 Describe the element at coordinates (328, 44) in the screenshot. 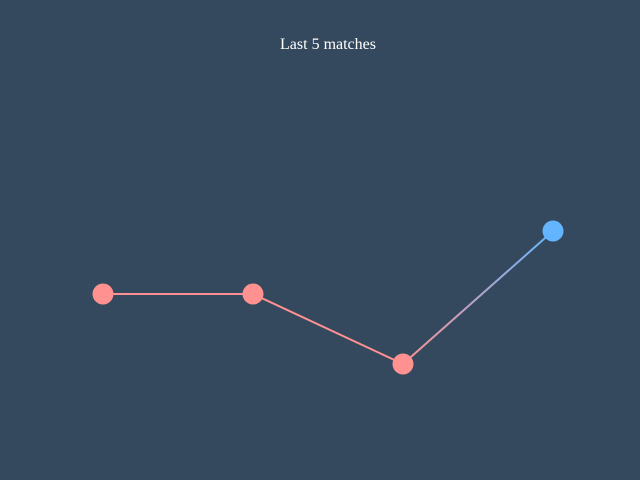

I see `chart-title: Last 5 matches` at that location.